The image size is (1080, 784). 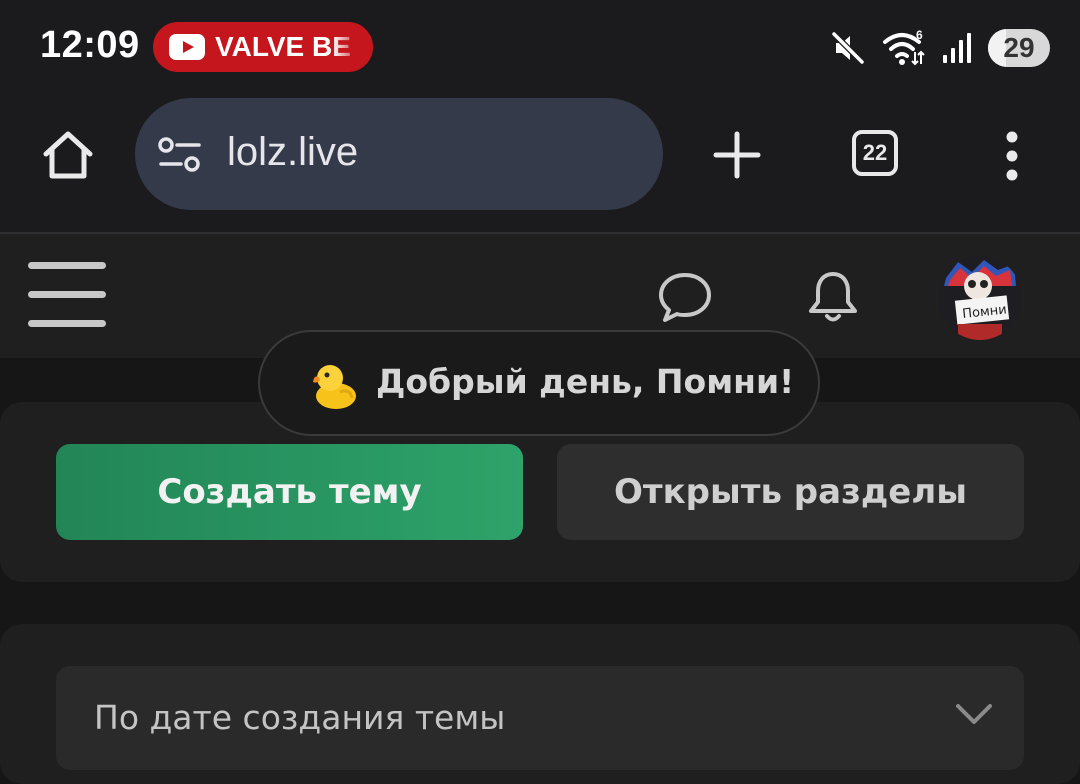 I want to click on site-settings-icon, so click(x=180, y=157).